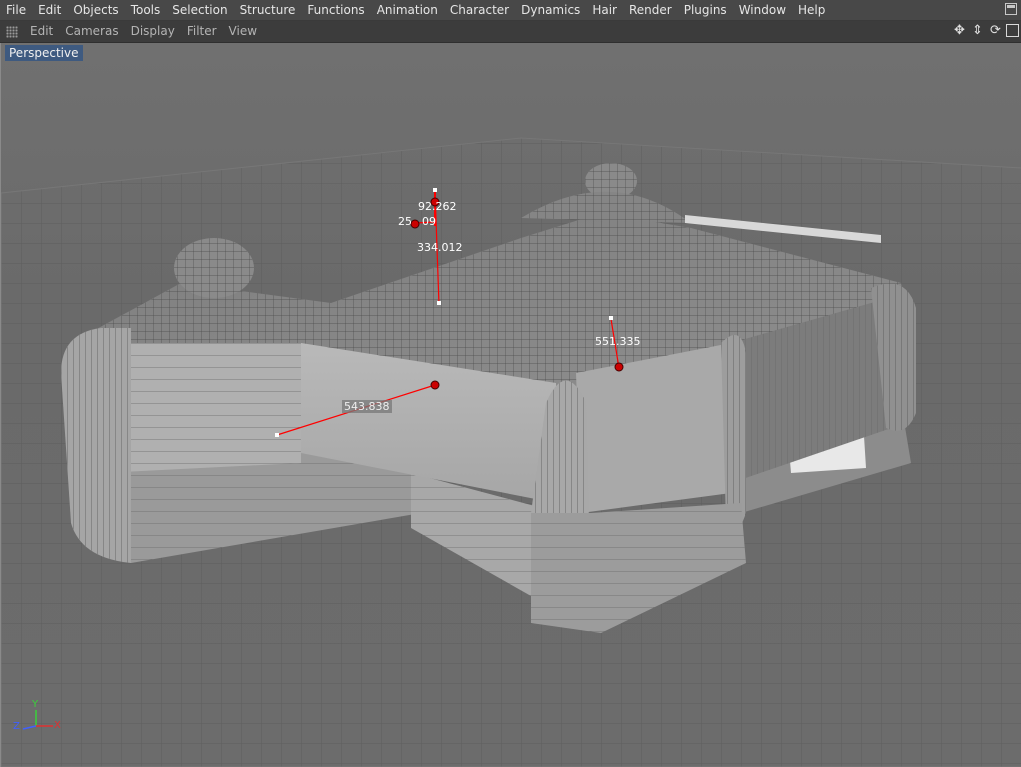 This screenshot has width=1021, height=767. Describe the element at coordinates (985, 31) in the screenshot. I see `viewport-navigation: ✥ ⇕ ⟳` at that location.